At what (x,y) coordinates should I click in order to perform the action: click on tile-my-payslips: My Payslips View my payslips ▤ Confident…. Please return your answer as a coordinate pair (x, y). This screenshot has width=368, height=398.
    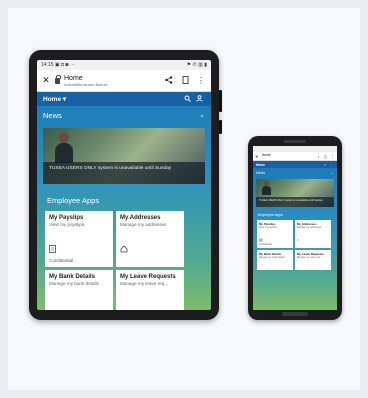
    Looking at the image, I should click on (275, 234).